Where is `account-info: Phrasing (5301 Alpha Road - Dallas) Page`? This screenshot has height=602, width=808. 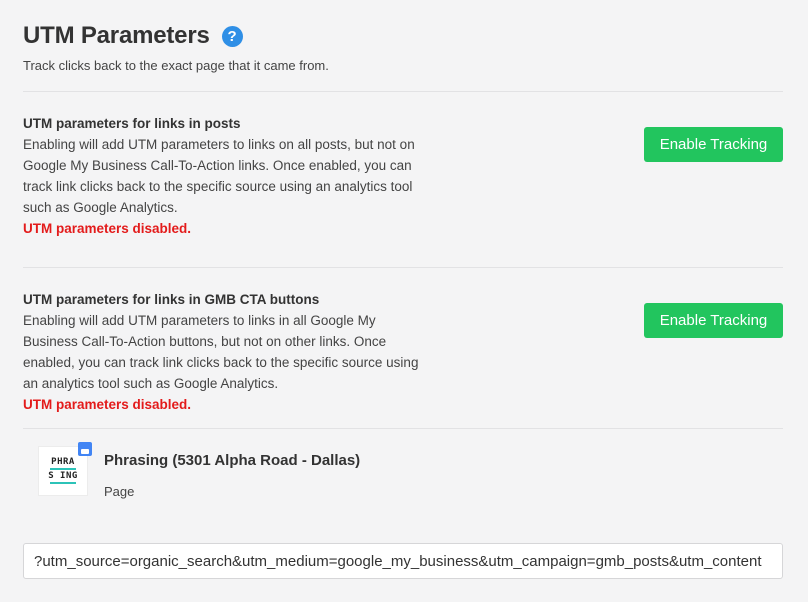 account-info: Phrasing (5301 Alpha Road - Dallas) Page is located at coordinates (232, 472).